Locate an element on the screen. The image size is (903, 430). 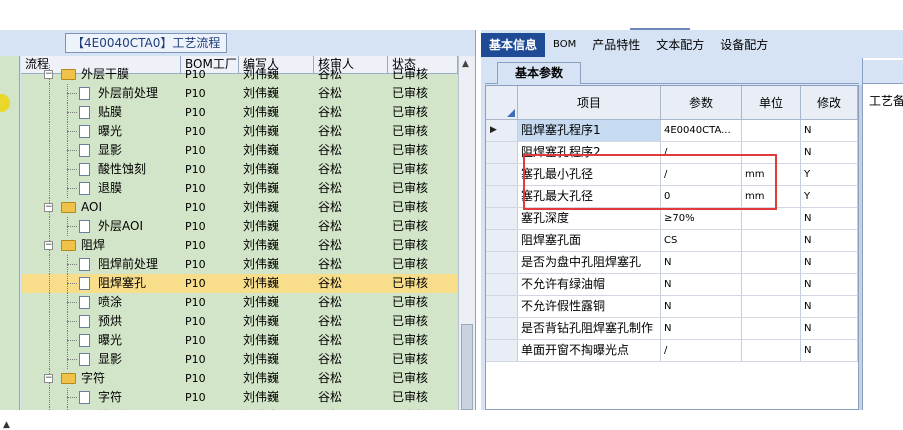
col-header-value: 参数 is located at coordinates (701, 102).